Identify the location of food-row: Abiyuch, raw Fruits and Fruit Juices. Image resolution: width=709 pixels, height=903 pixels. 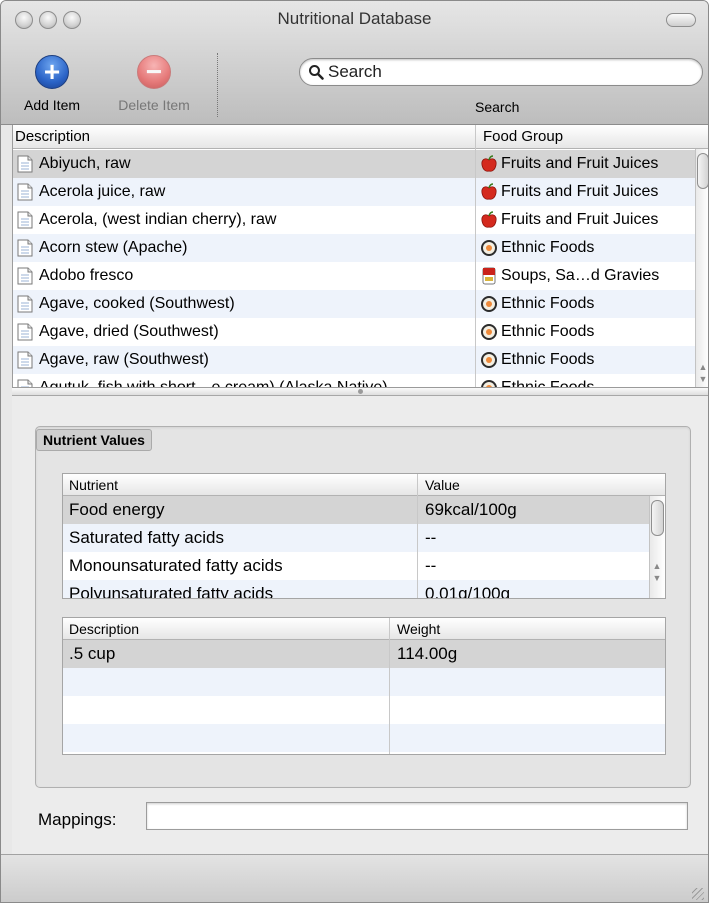
(354, 164).